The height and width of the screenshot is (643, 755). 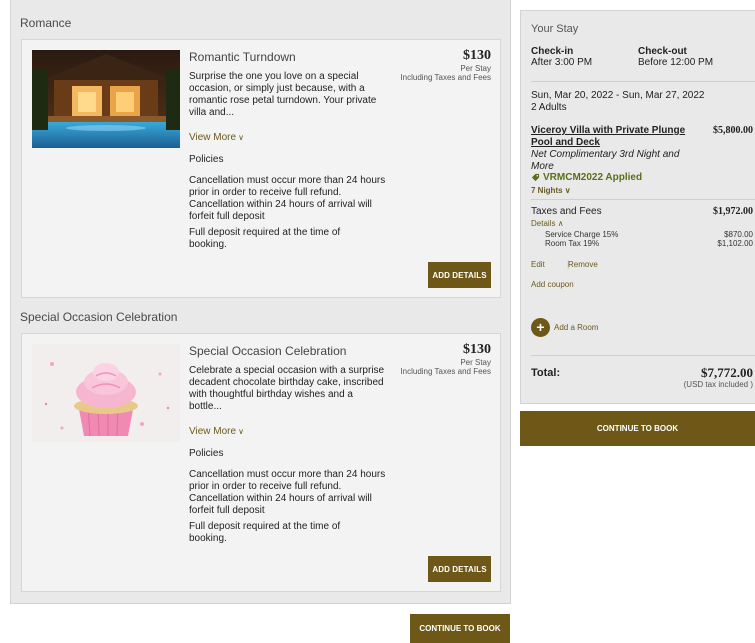 What do you see at coordinates (540, 327) in the screenshot?
I see `plus-icon: +` at bounding box center [540, 327].